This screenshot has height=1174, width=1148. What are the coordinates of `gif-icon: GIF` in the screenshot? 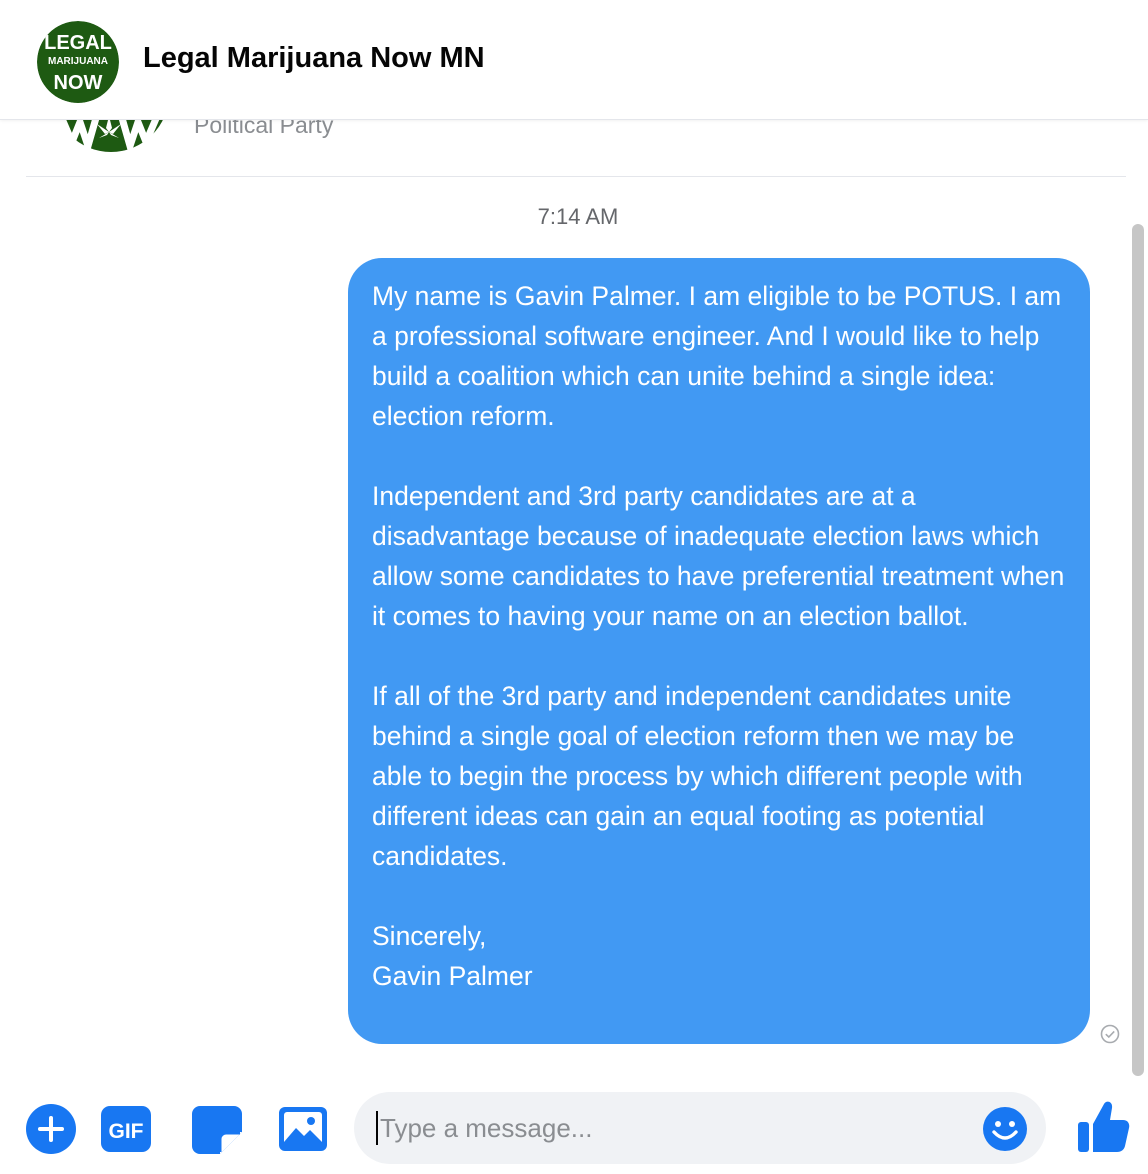 It's located at (126, 1129).